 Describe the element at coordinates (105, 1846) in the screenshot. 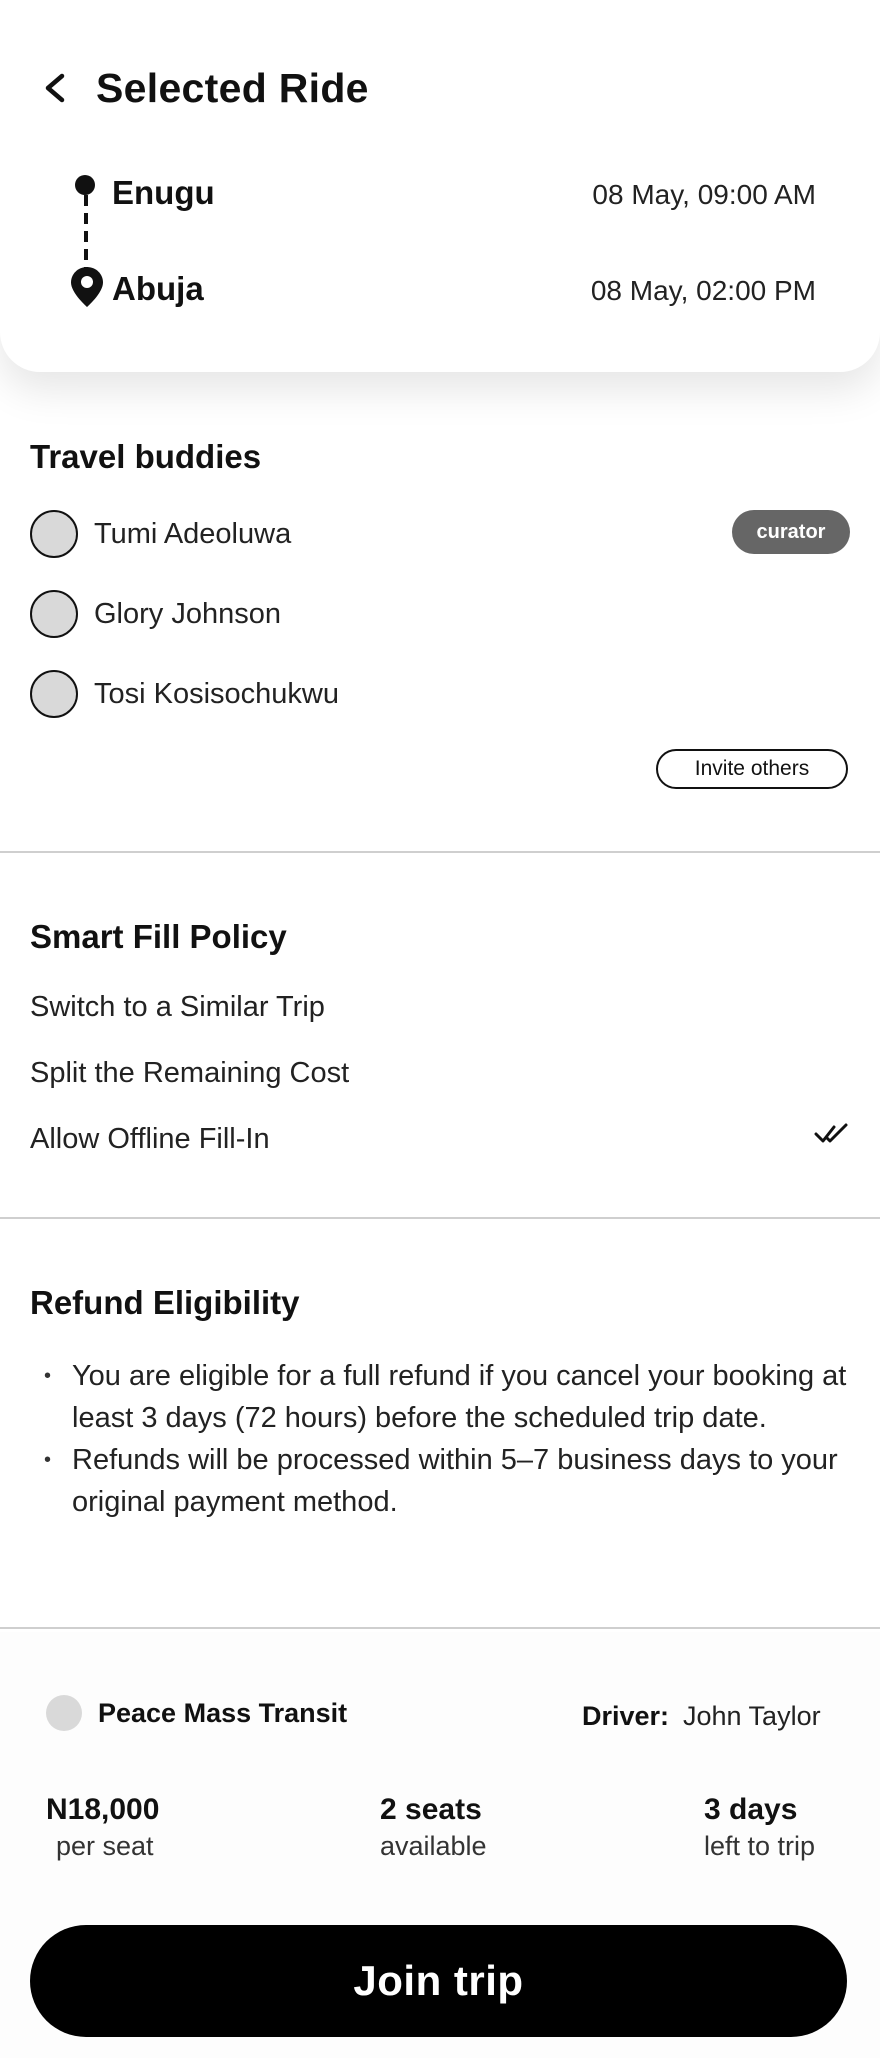

I see `price-label: per seat` at that location.